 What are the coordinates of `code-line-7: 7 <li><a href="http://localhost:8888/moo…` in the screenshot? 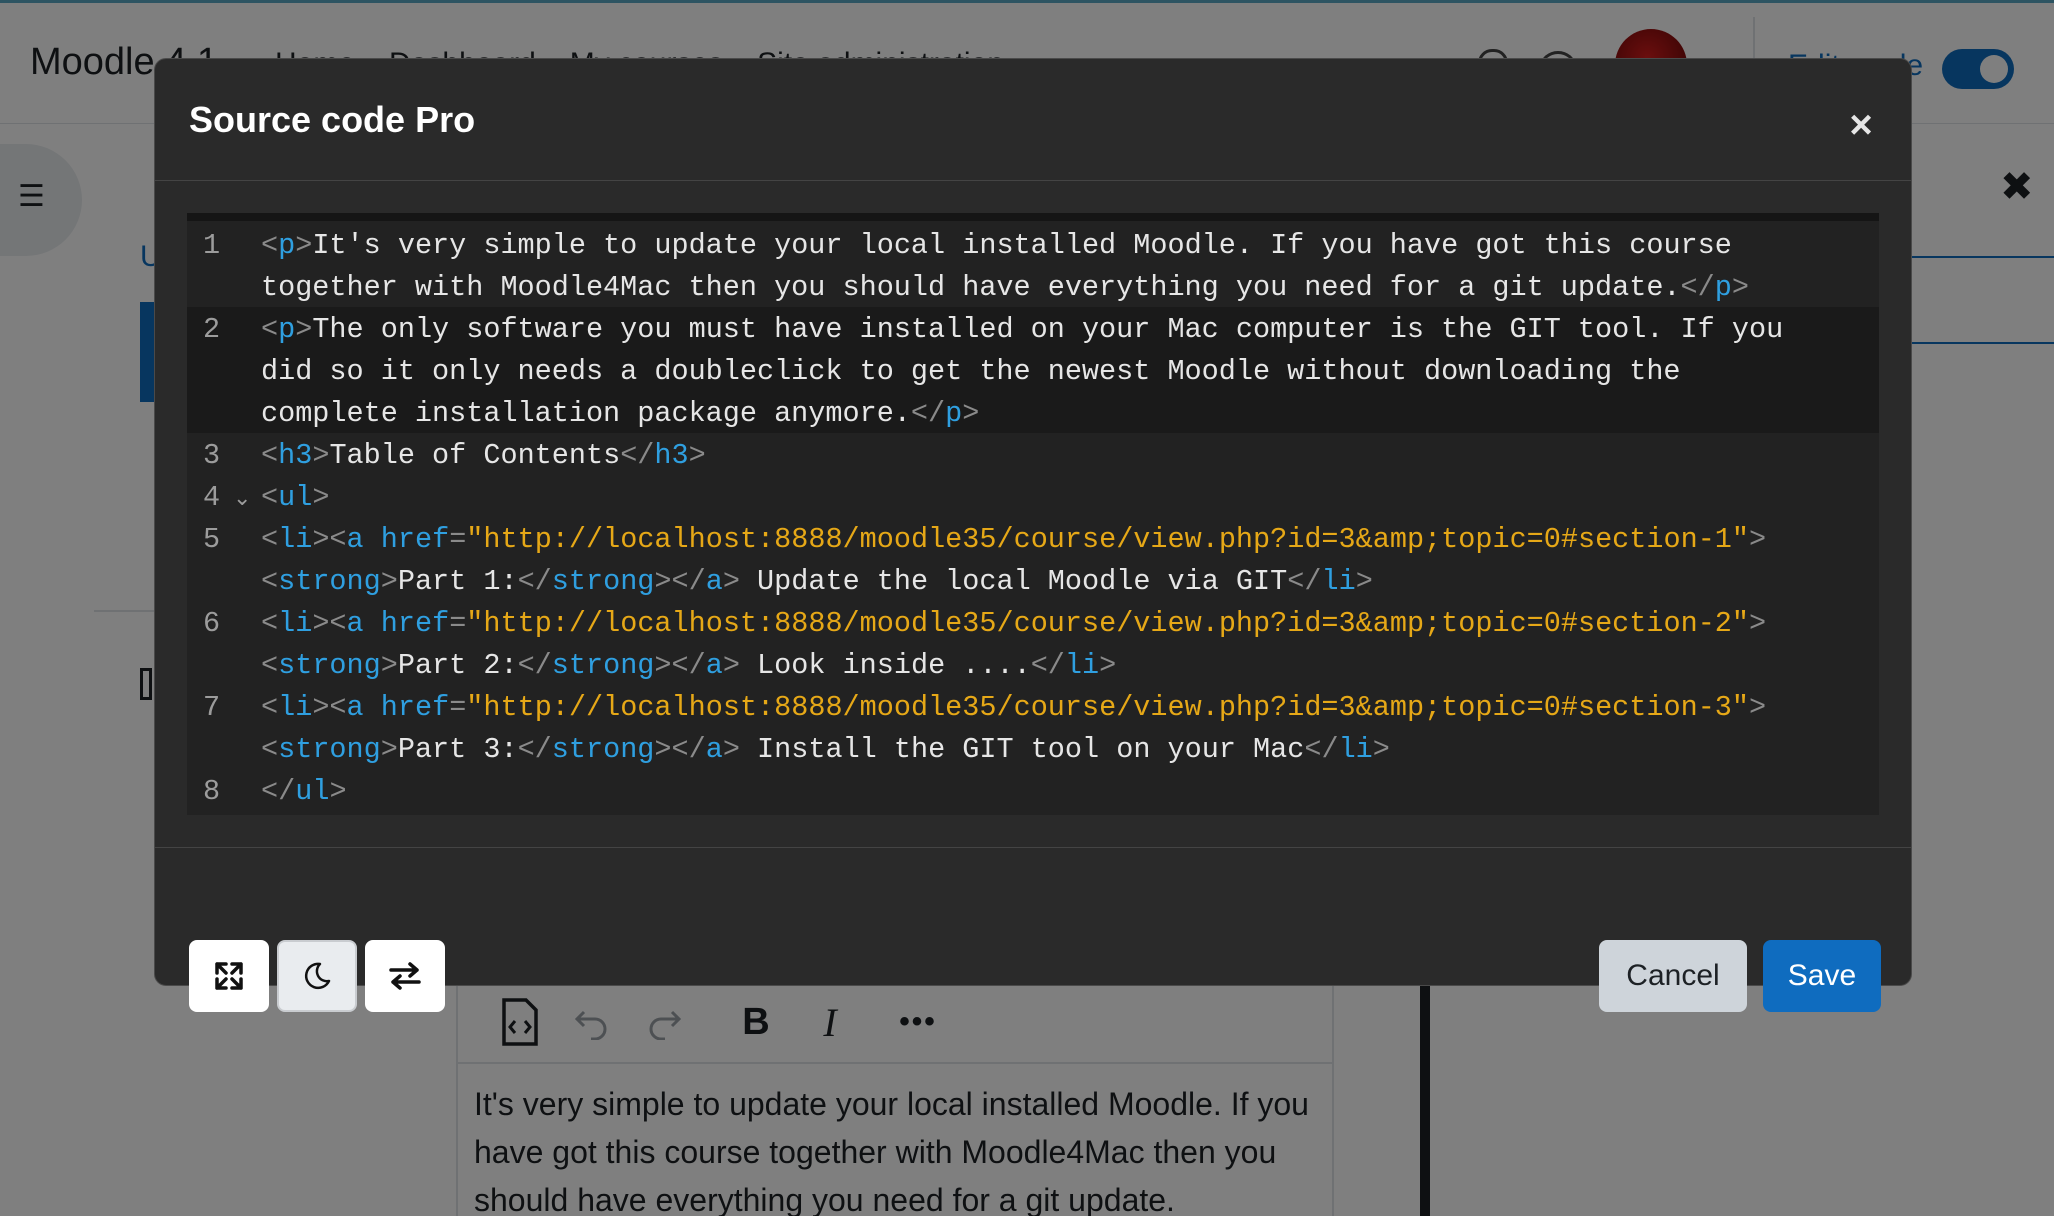 It's located at (1033, 729).